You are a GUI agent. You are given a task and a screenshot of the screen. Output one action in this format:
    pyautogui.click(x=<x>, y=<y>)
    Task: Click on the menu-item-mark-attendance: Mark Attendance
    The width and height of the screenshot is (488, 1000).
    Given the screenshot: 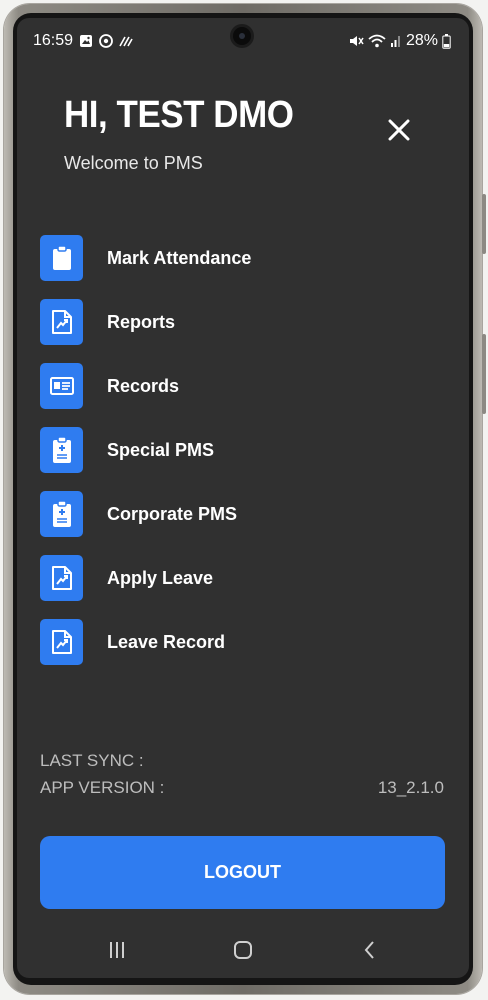 What is the action you would take?
    pyautogui.click(x=240, y=258)
    